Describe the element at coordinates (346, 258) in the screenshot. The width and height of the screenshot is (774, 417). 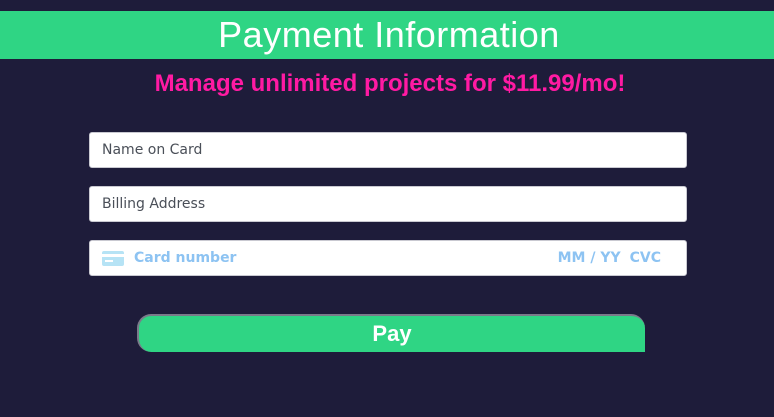
I see `card-number-input: Card number` at that location.